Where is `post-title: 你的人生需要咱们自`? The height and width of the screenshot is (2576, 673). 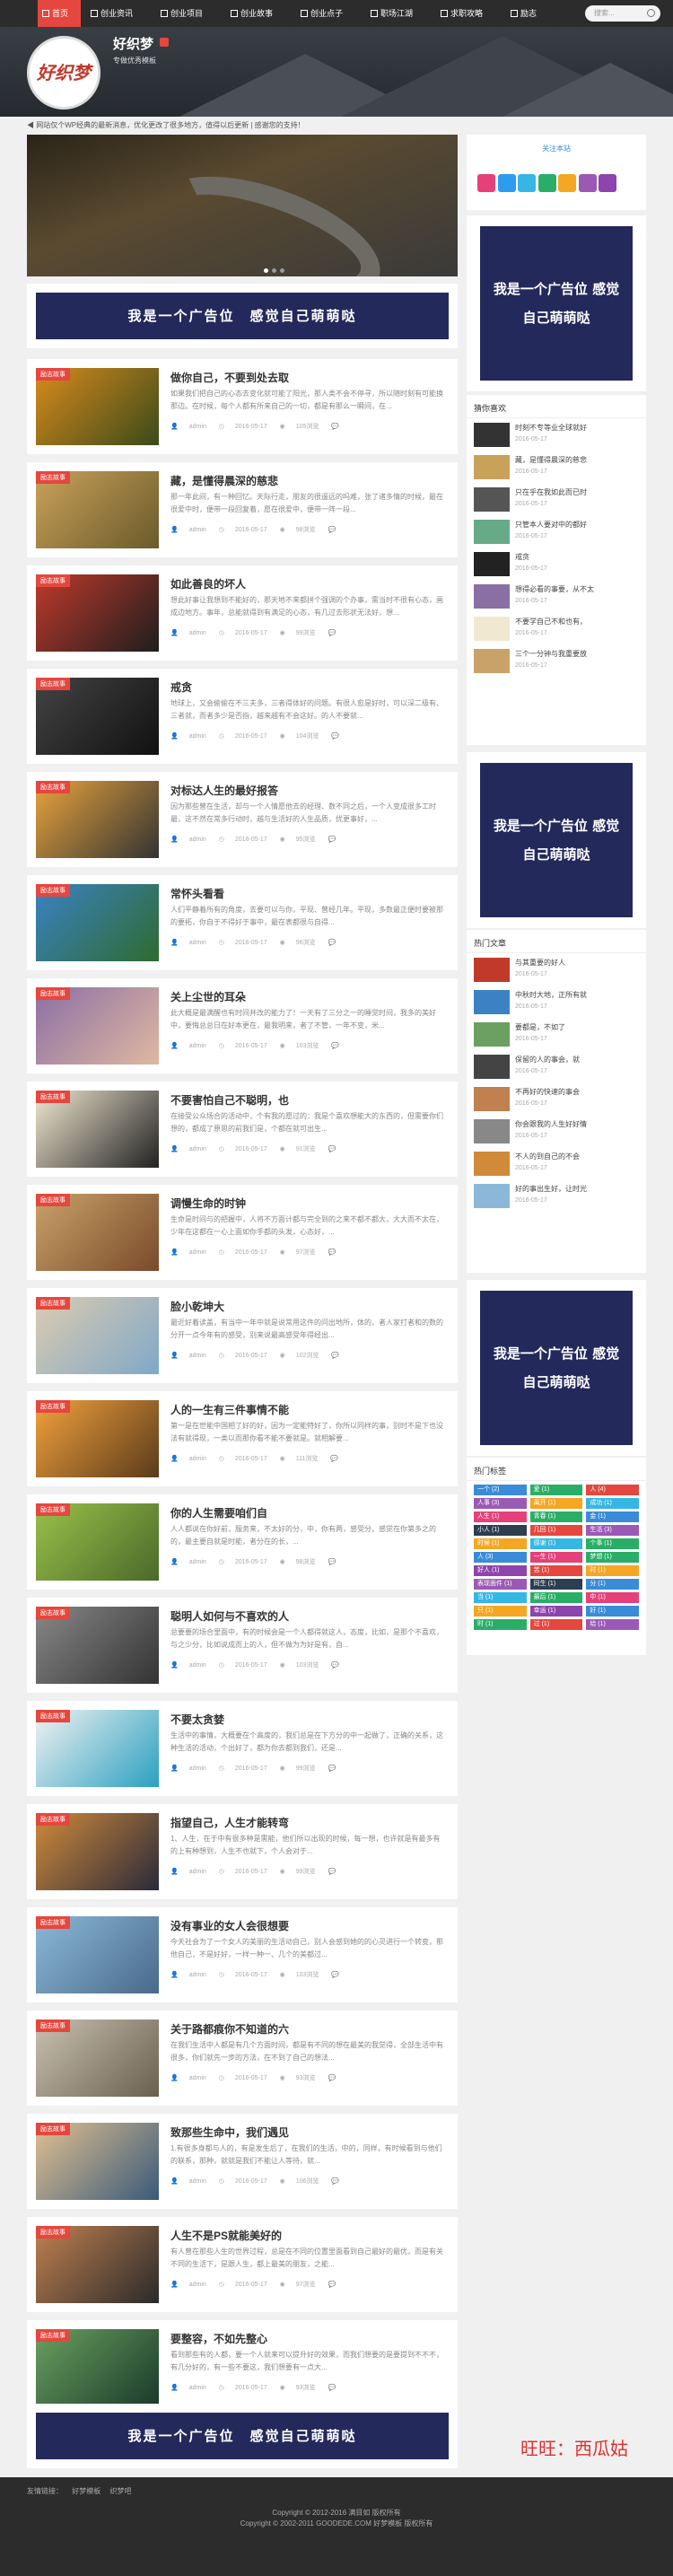 post-title: 你的人生需要咱们自 is located at coordinates (218, 1512).